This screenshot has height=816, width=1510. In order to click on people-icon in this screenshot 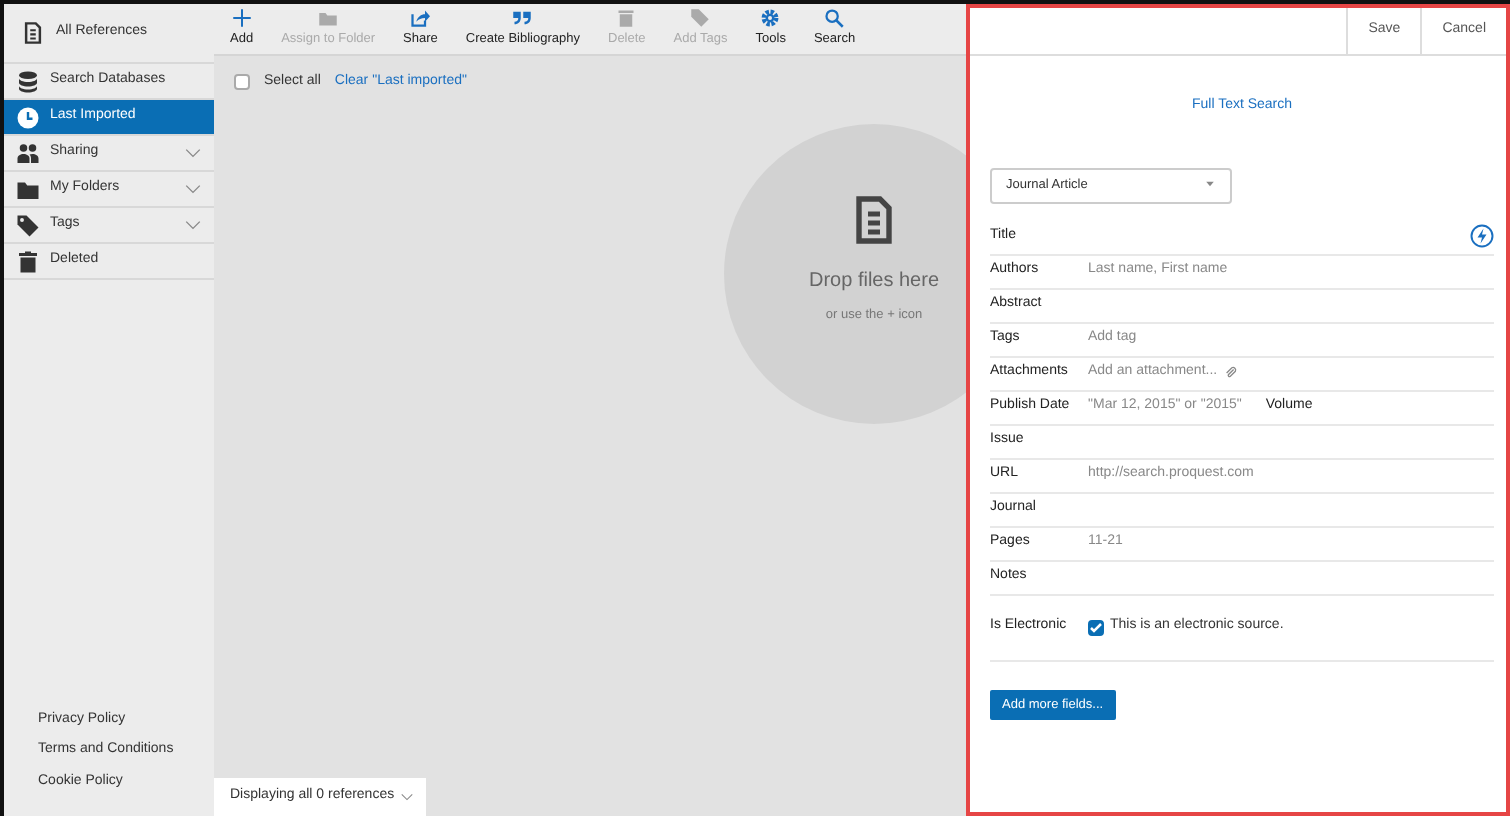, I will do `click(28, 153)`.